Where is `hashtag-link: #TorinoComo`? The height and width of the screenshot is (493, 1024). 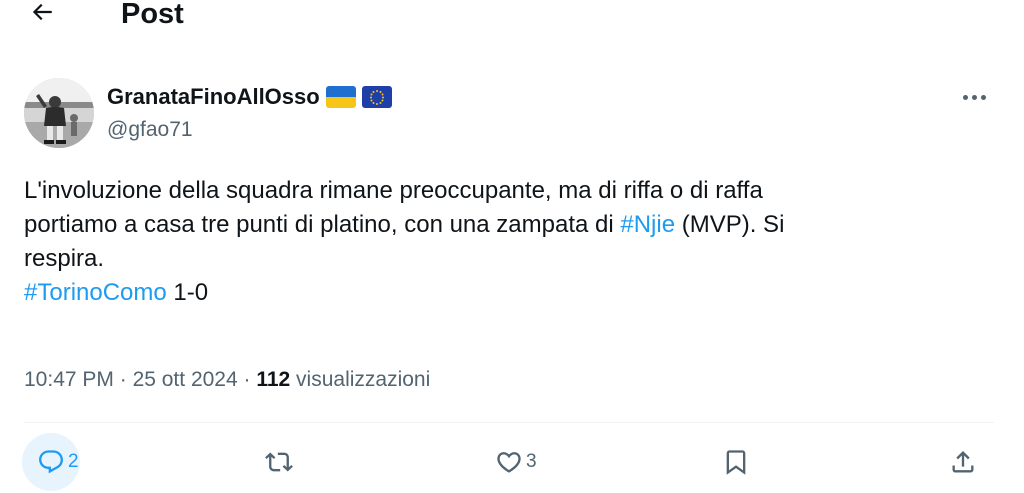
hashtag-link: #TorinoComo is located at coordinates (95, 292).